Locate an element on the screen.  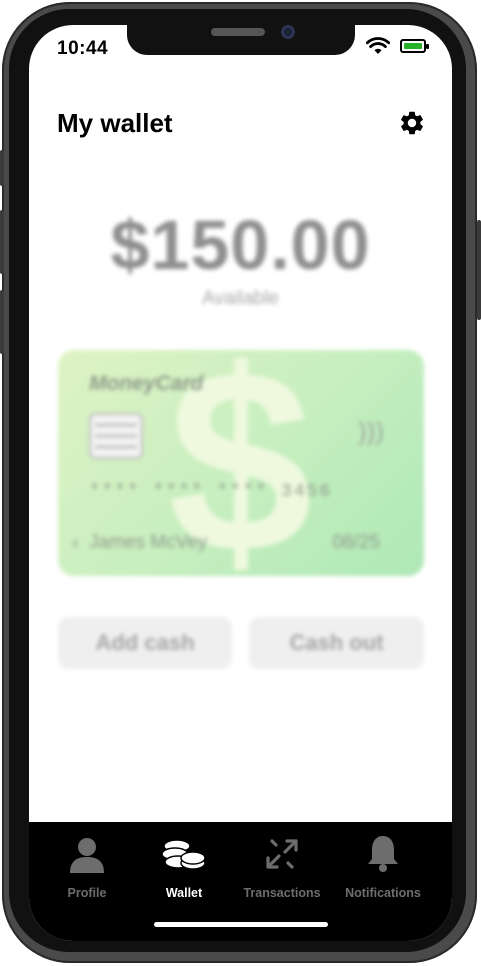
tab-label: Profile is located at coordinates (87, 893).